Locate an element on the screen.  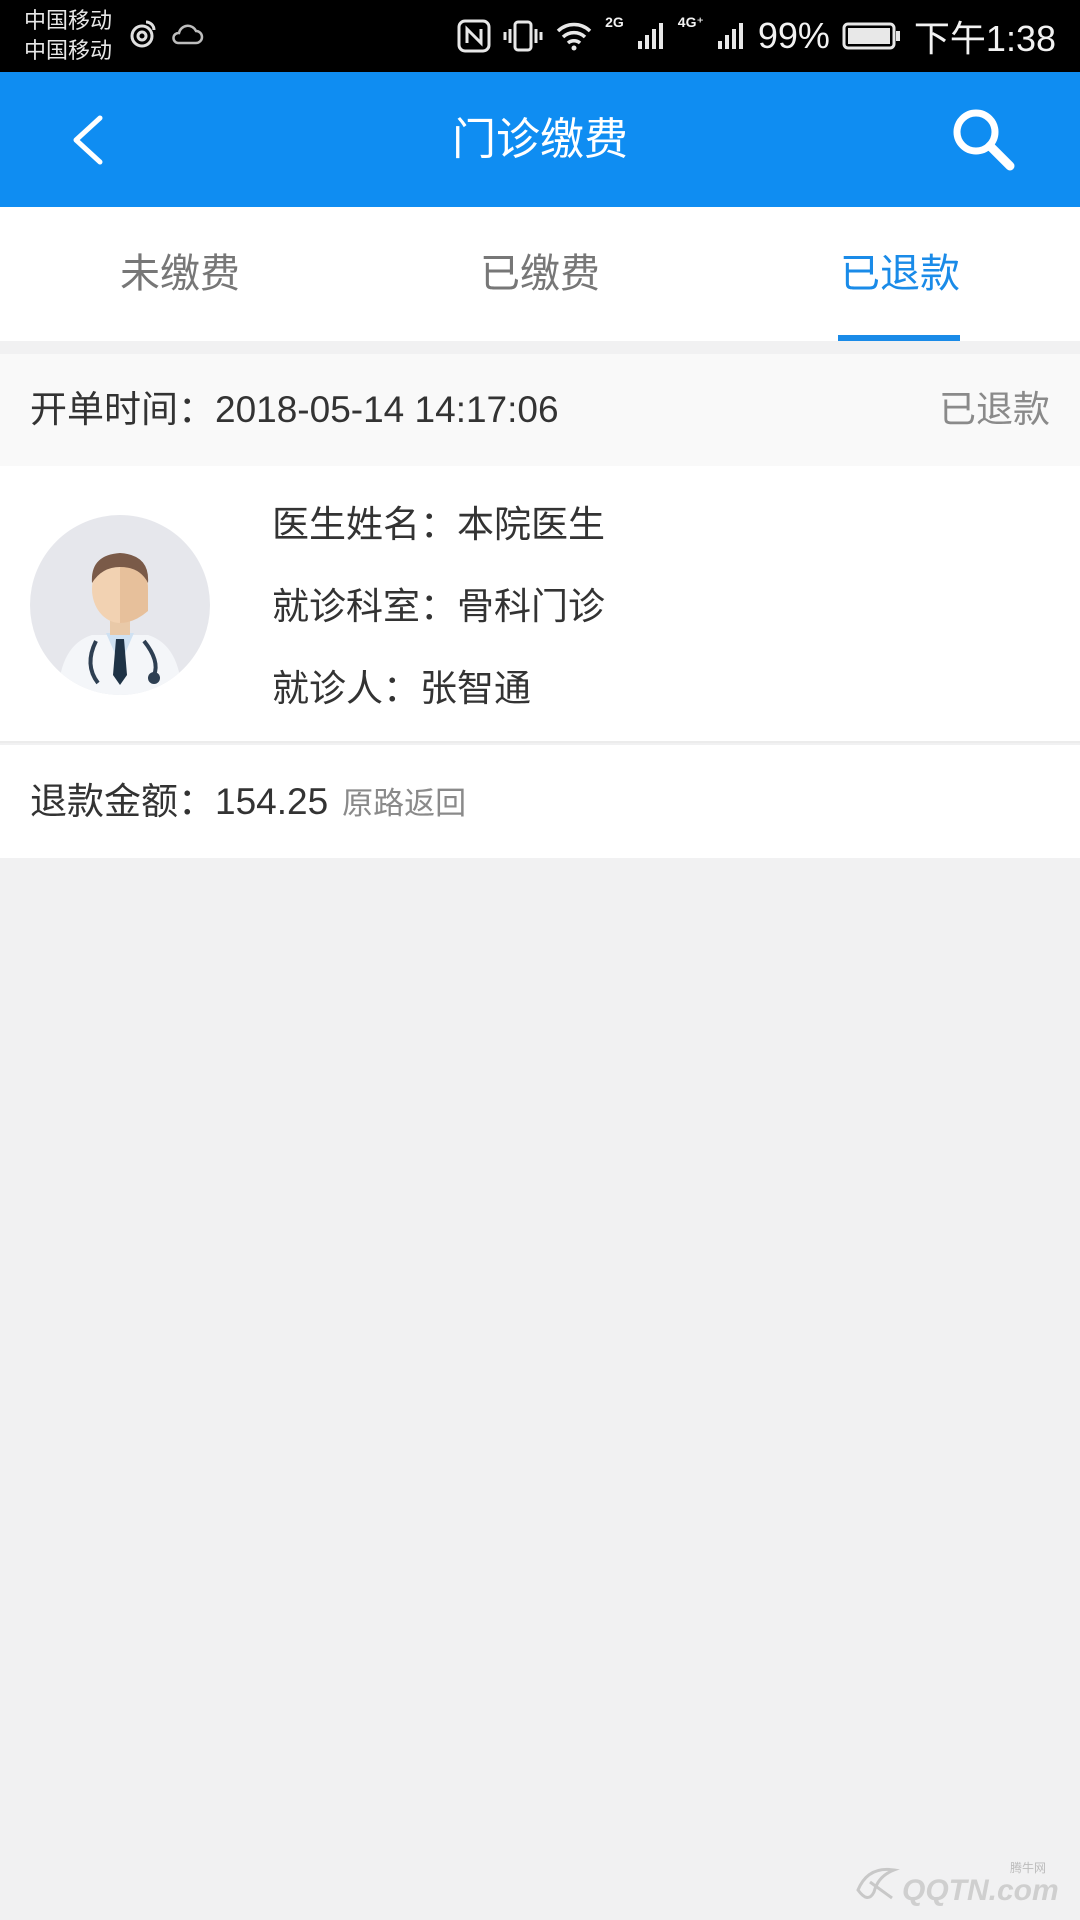
tab-paid: 已缴费 is located at coordinates (540, 274).